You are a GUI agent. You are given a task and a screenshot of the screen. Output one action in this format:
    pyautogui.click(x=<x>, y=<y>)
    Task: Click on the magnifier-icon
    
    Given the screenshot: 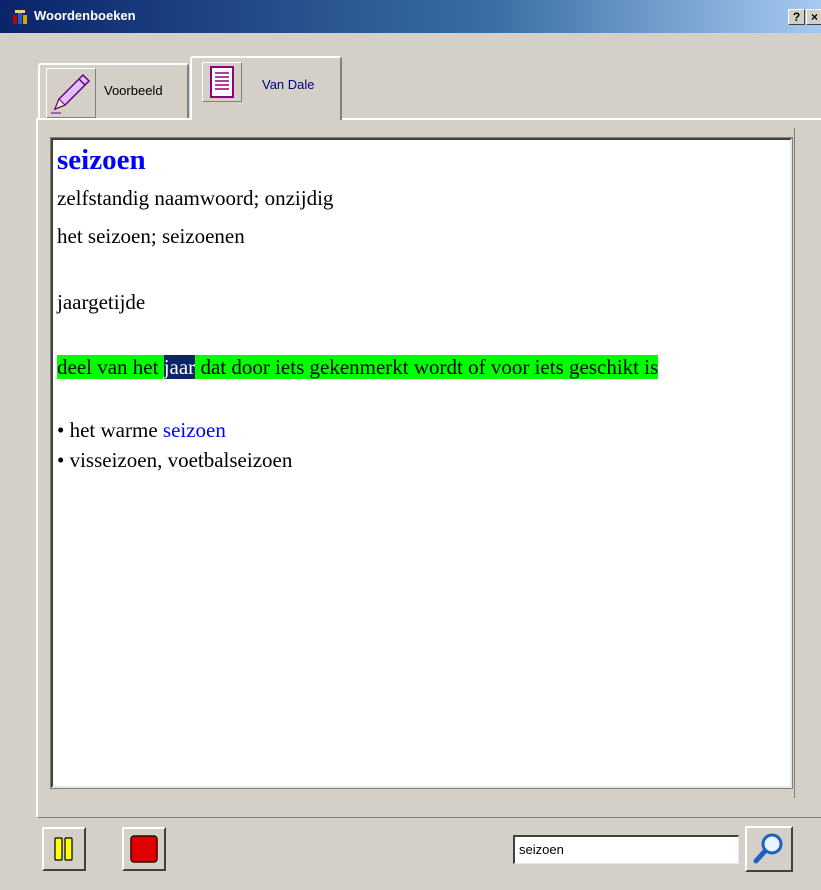 What is the action you would take?
    pyautogui.click(x=768, y=848)
    